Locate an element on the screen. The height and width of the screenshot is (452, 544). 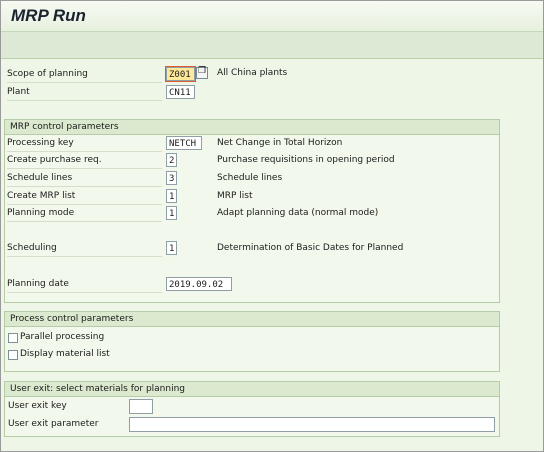
user-exit-key-field is located at coordinates (141, 406).